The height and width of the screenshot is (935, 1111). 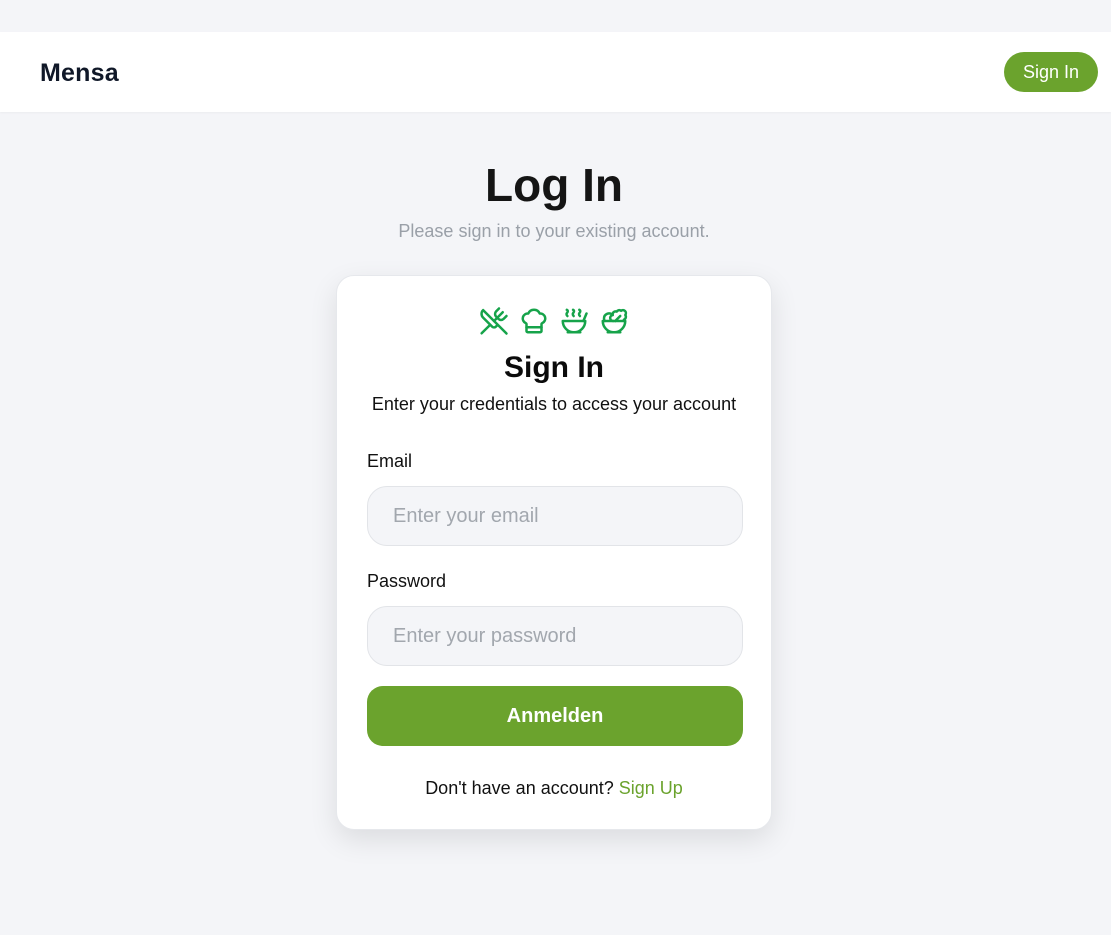 I want to click on login-submit-button: Anmelden, so click(x=555, y=716).